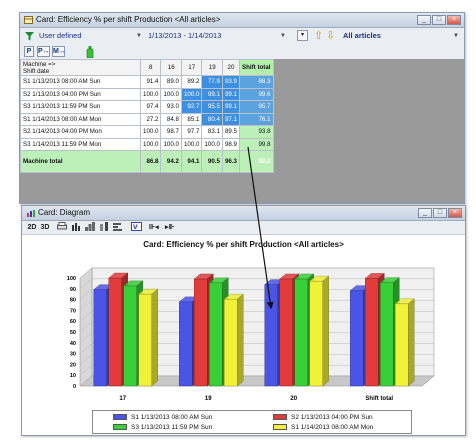 This screenshot has width=476, height=441. I want to click on arrow-up-icon: ⇧, so click(318, 36).